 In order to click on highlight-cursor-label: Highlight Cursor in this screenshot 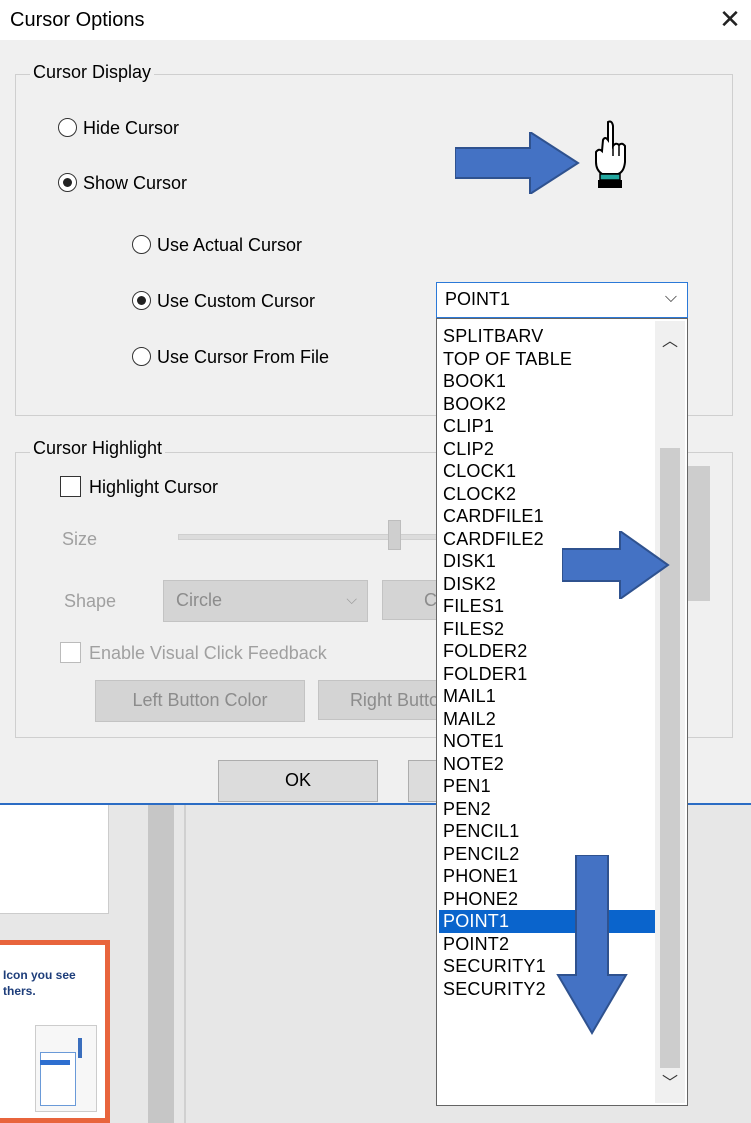, I will do `click(154, 487)`.